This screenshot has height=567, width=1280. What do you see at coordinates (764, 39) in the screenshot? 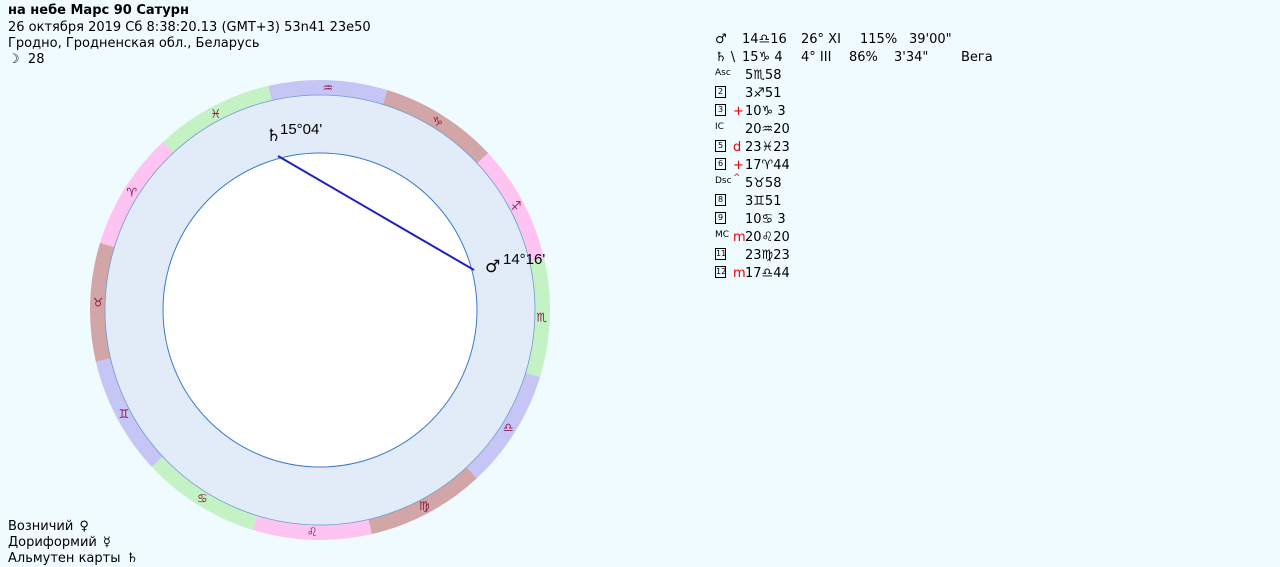
I see `planet-position: 14♎16` at bounding box center [764, 39].